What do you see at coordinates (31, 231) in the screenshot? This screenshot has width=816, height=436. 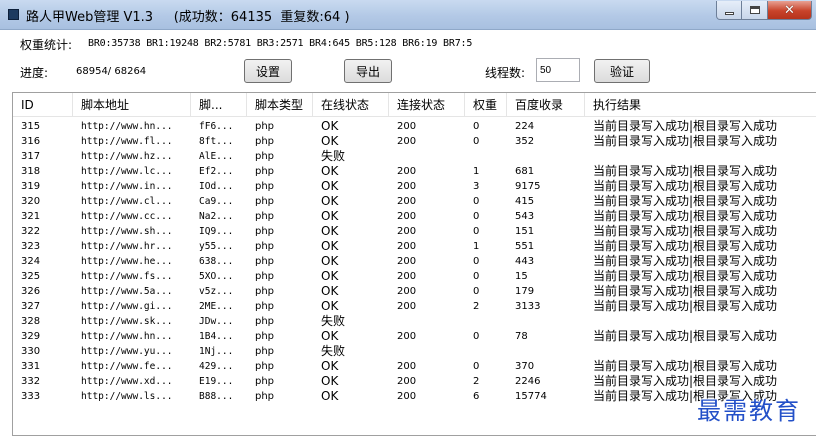 I see `cell-id: 322` at bounding box center [31, 231].